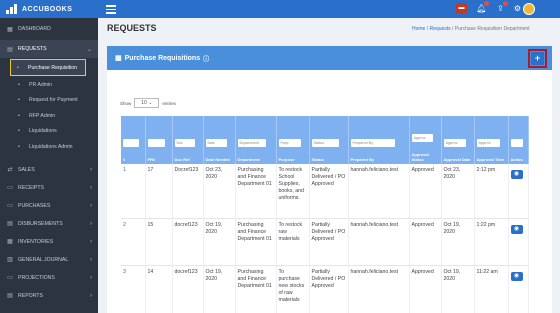 The width and height of the screenshot is (560, 313). Describe the element at coordinates (325, 143) in the screenshot. I see `column-filter-input: Status` at that location.